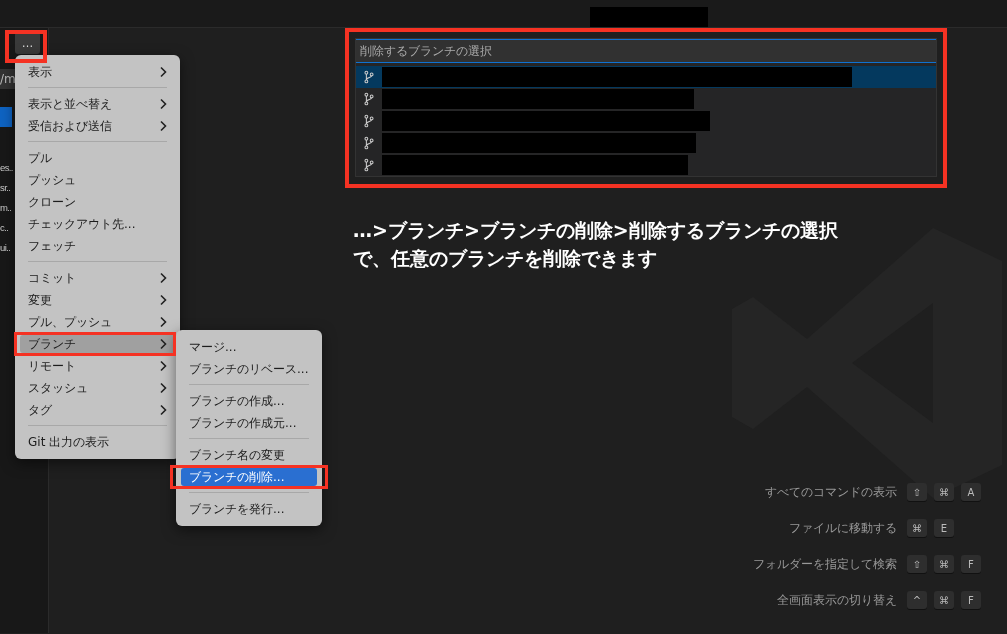 The width and height of the screenshot is (1007, 634). Describe the element at coordinates (842, 528) in the screenshot. I see `shortcut-label: ファイルに移動する` at that location.